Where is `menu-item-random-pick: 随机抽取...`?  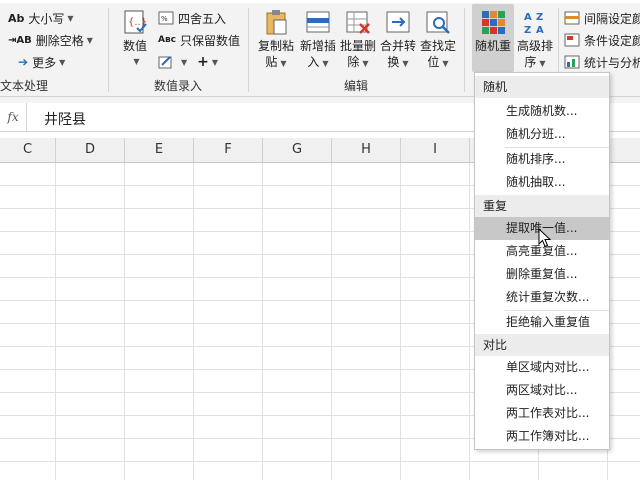
menu-item-random-pick: 随机抽取... is located at coordinates (542, 182).